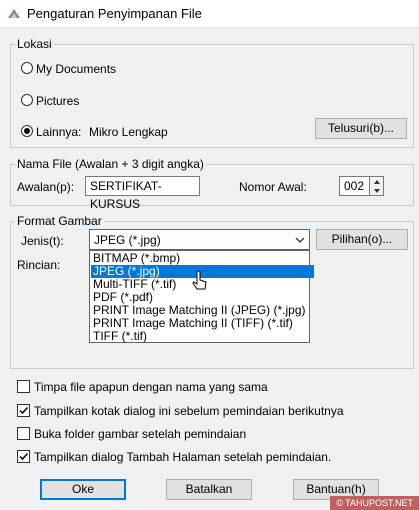 The image size is (419, 510). I want to click on checkbox-add-page, so click(23, 456).